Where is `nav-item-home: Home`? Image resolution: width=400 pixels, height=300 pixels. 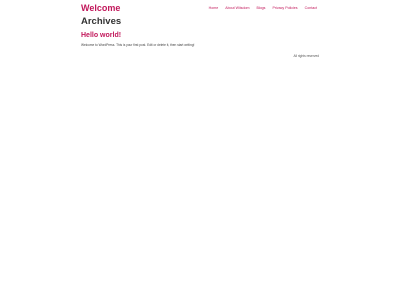
nav-item-home: Home is located at coordinates (214, 8).